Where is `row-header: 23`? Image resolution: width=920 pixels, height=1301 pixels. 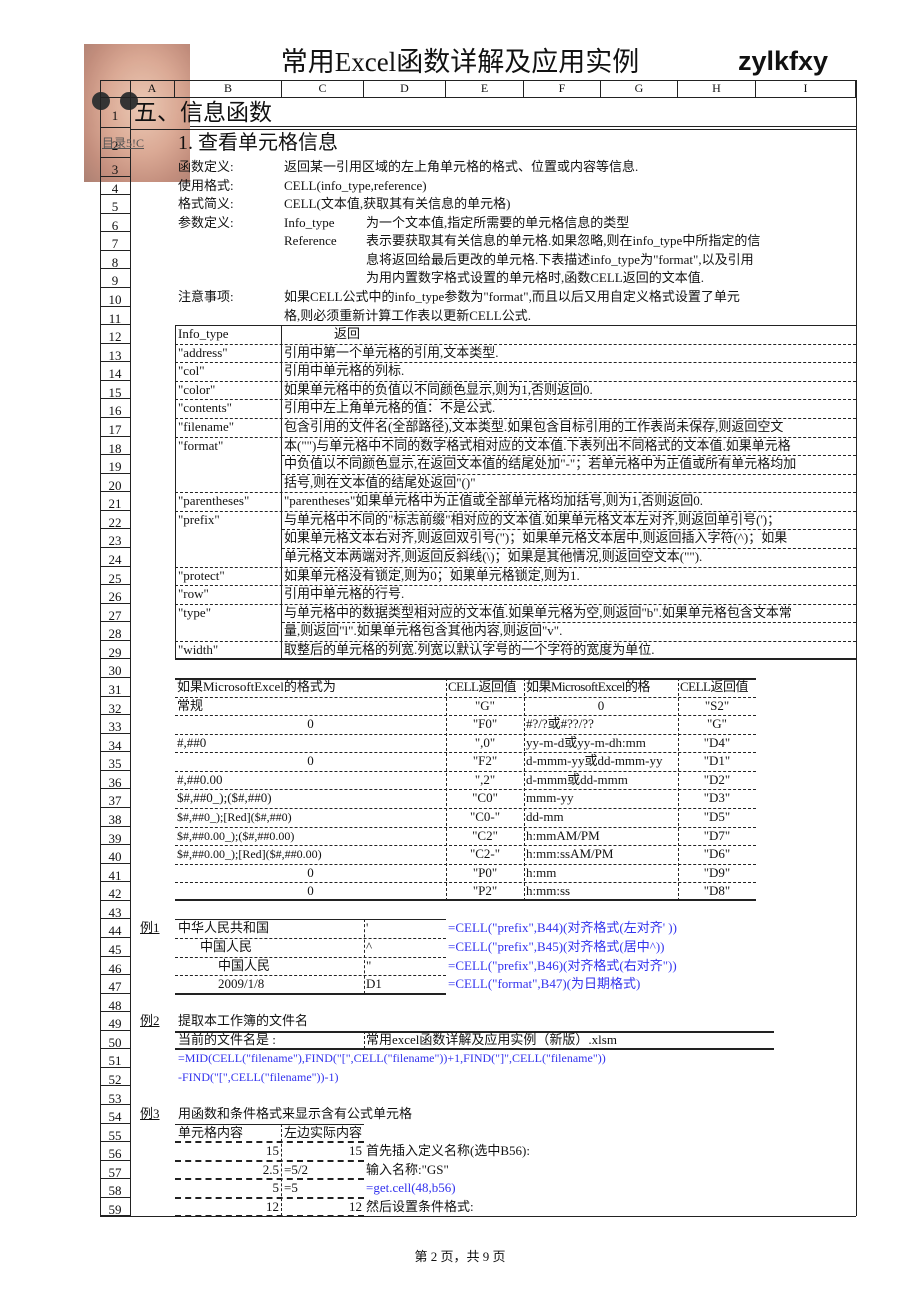
row-header: 23 is located at coordinates (115, 538).